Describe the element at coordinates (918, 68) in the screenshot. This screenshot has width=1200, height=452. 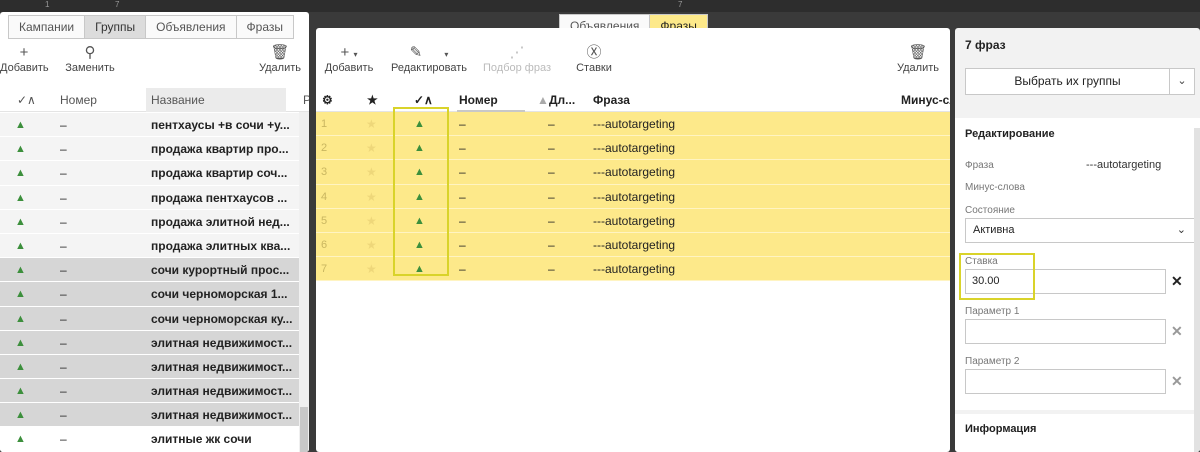
I see `delete-phrase-label: Удалить` at that location.